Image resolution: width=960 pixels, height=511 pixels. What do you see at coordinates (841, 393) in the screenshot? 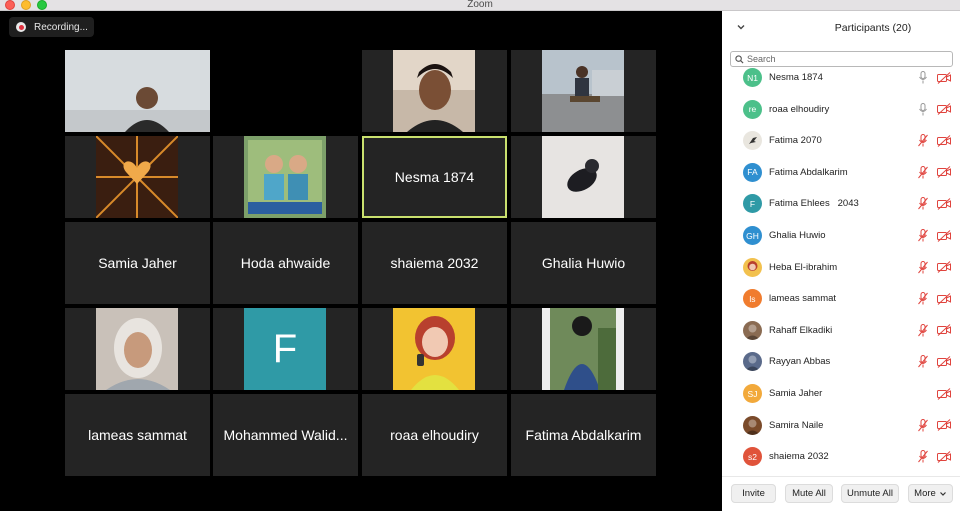
I see `participant-row: SJ Samia Jaher` at bounding box center [841, 393].